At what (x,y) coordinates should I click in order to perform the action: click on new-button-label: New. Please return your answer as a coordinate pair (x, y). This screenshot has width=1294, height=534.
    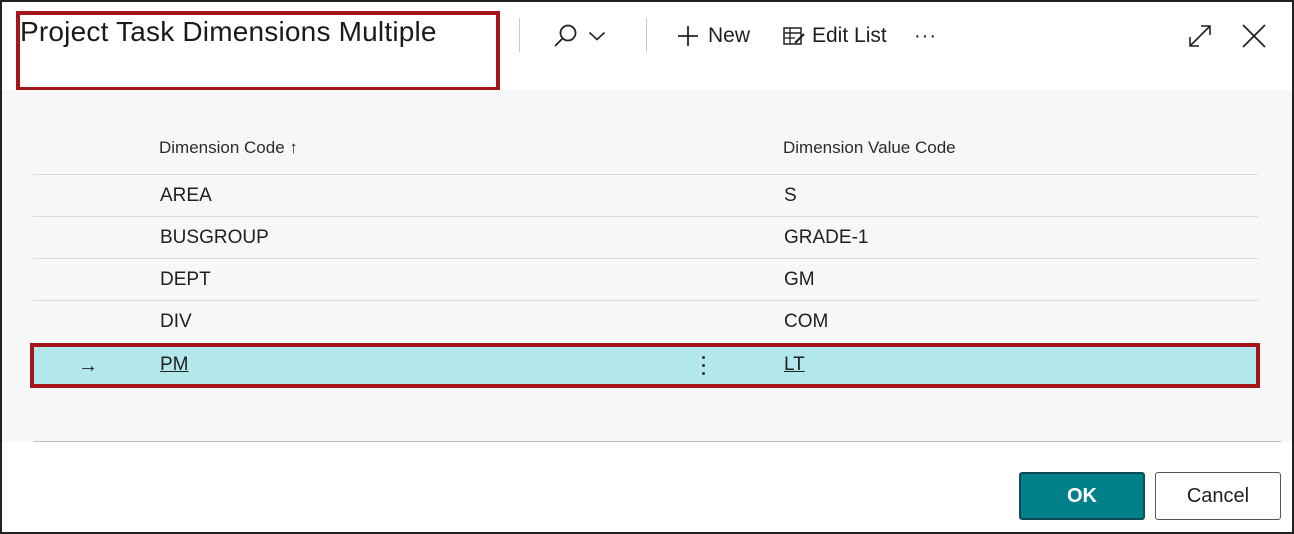
    Looking at the image, I should click on (729, 35).